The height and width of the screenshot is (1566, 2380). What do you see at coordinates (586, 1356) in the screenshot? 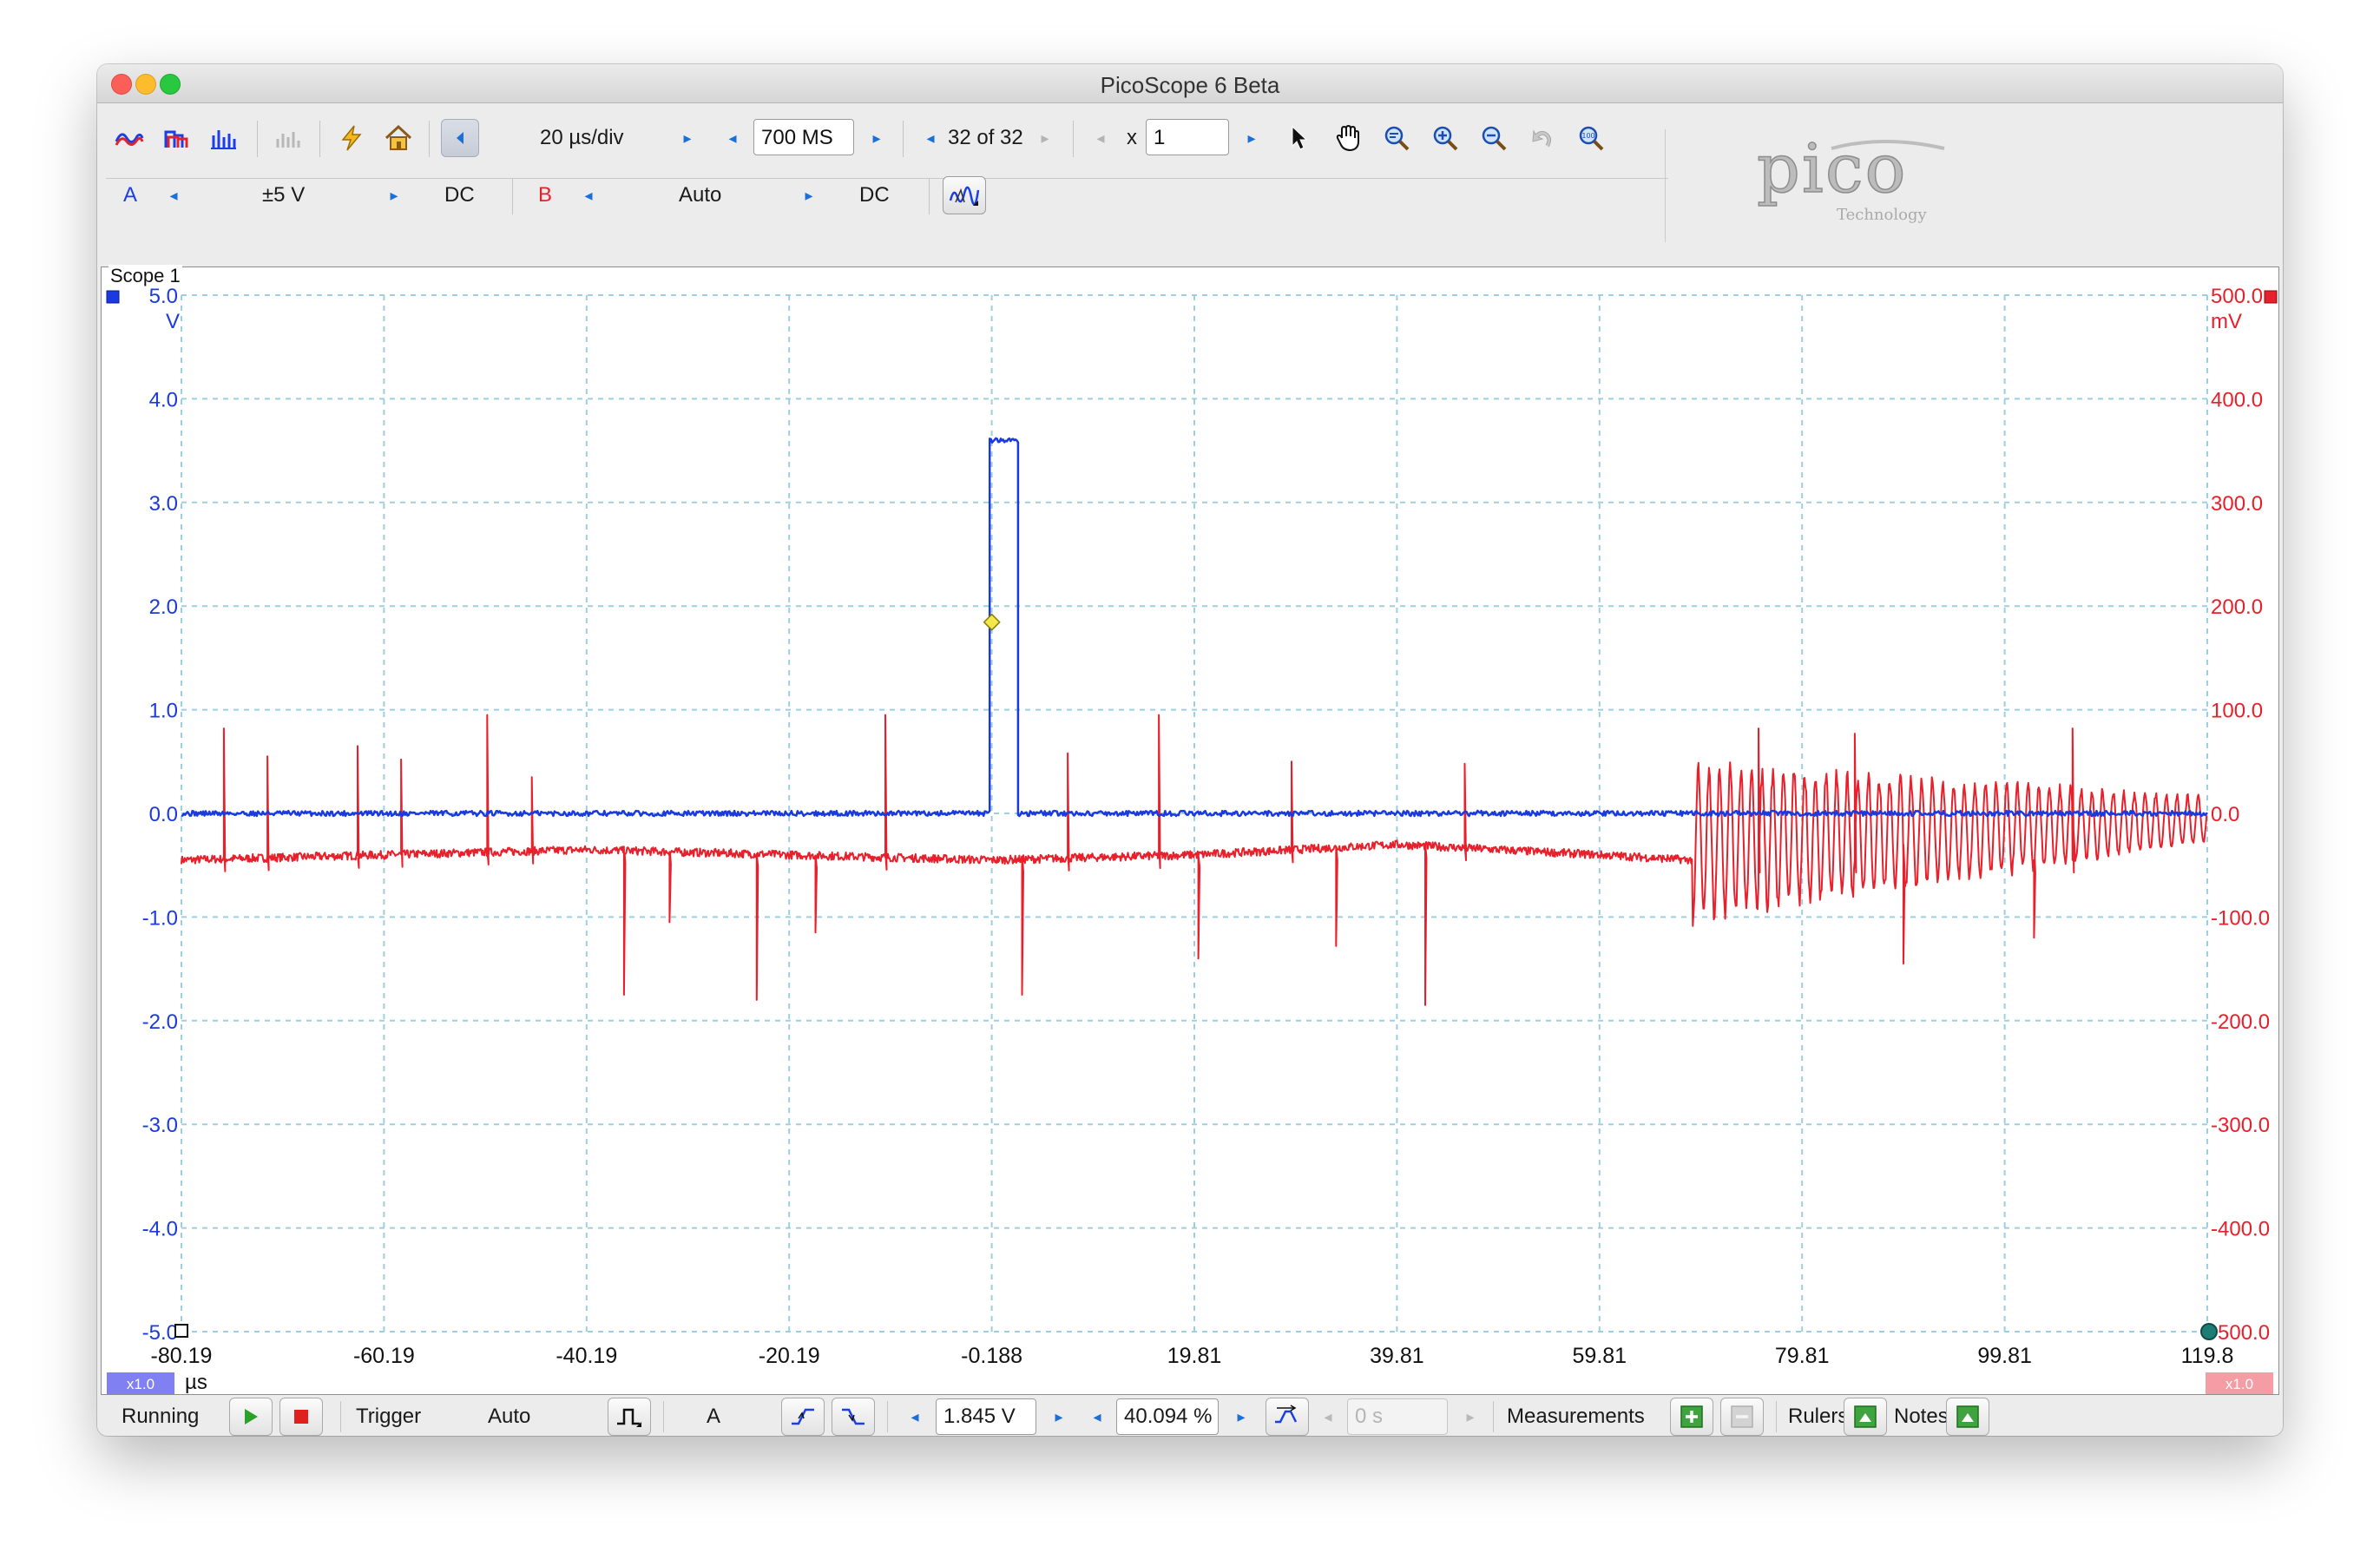
I see `time-axis-tick-label: -40.19` at bounding box center [586, 1356].